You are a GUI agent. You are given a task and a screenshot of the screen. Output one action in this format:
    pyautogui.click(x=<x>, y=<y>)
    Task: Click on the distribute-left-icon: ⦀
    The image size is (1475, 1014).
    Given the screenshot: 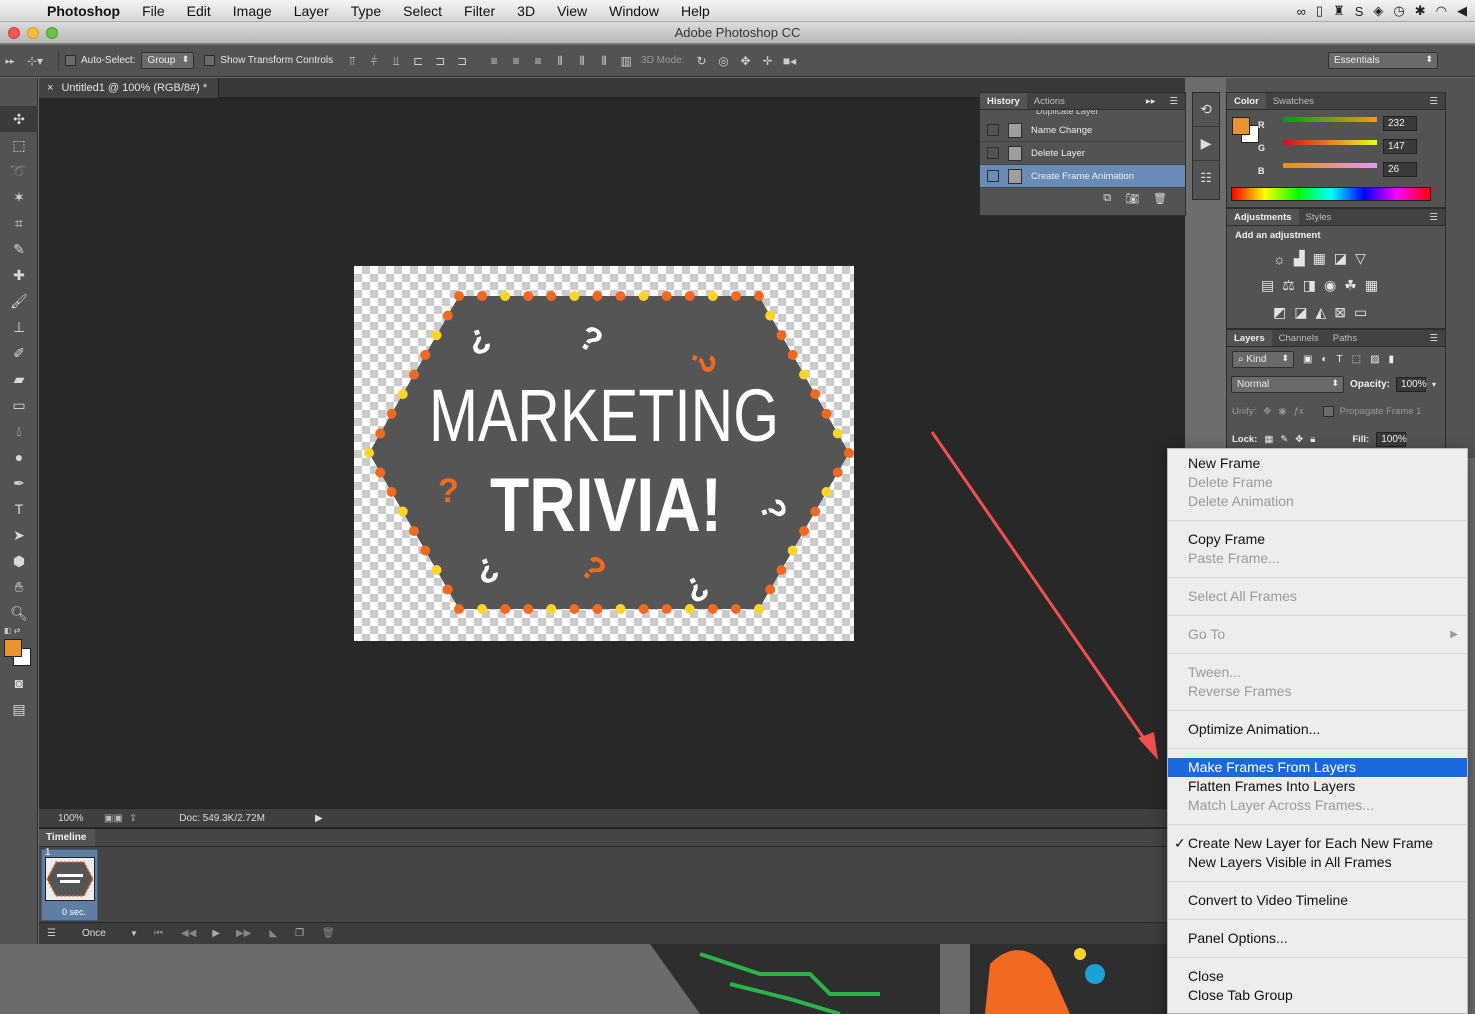 What is the action you would take?
    pyautogui.click(x=560, y=61)
    